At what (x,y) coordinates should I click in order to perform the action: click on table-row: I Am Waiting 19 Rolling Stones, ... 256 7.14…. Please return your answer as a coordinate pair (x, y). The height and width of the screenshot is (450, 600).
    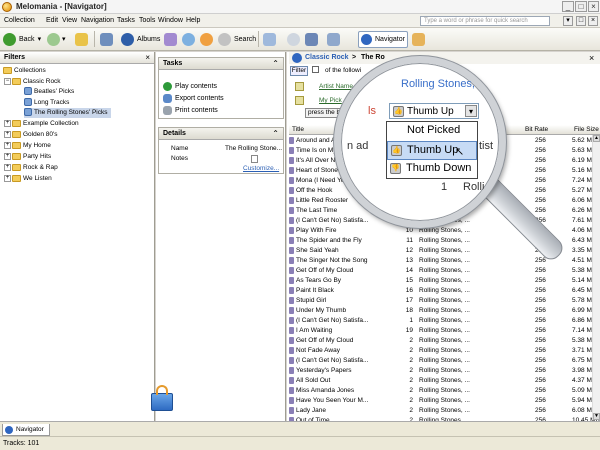
    Looking at the image, I should click on (444, 331).